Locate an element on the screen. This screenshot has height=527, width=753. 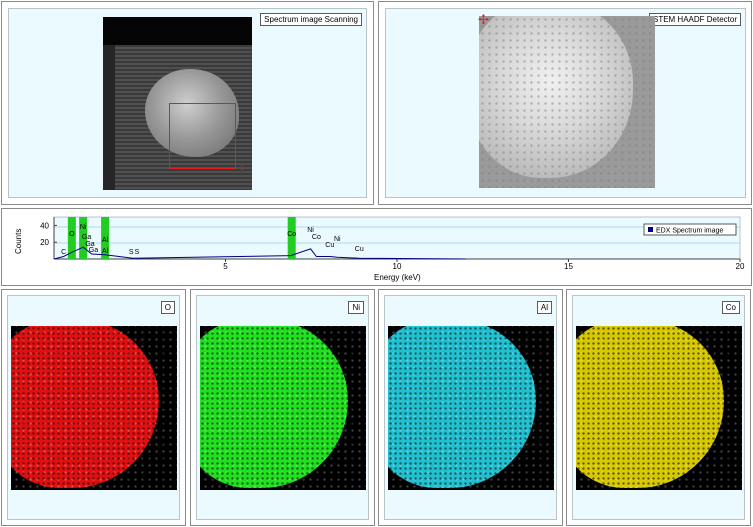
peak-label: O is located at coordinates (72, 234).